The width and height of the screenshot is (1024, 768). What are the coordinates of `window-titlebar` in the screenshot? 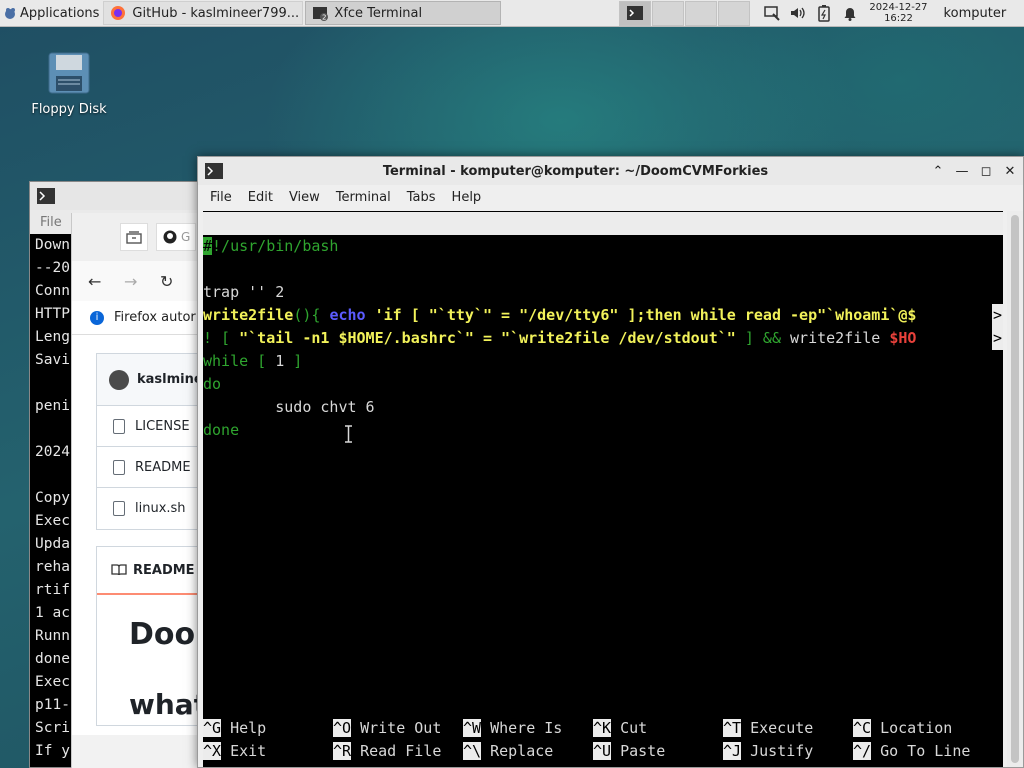 It's located at (119, 196).